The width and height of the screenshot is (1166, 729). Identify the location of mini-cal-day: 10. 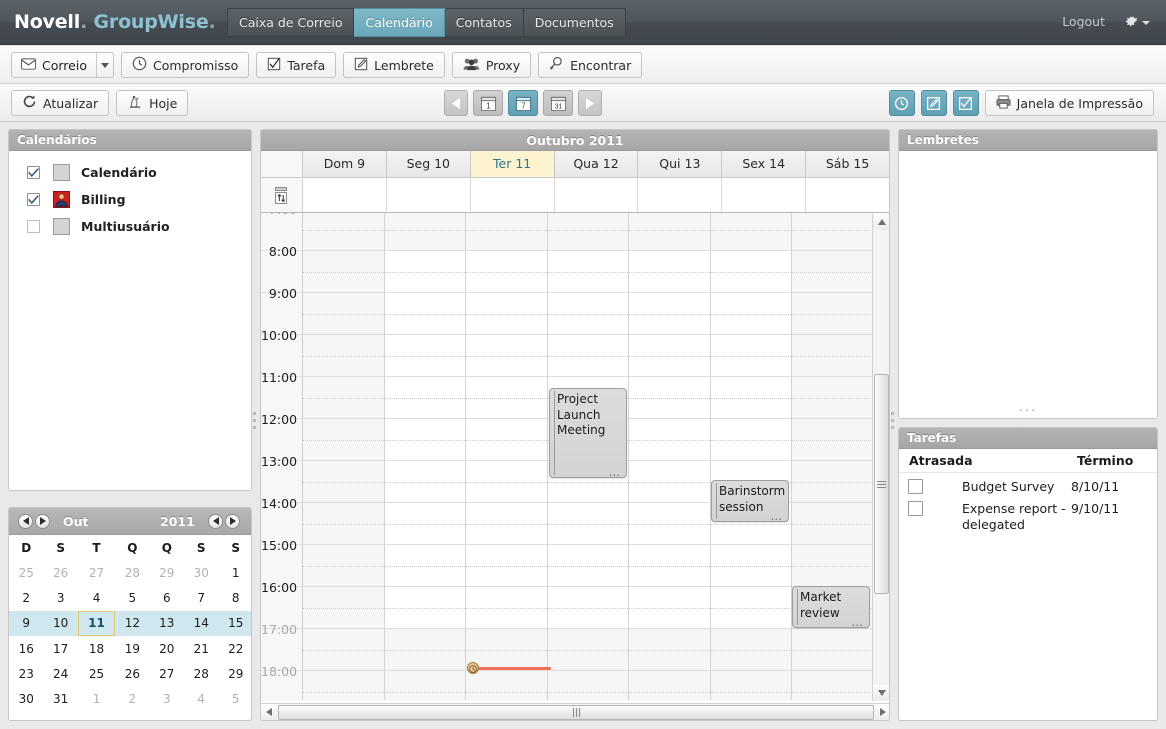
(60, 623).